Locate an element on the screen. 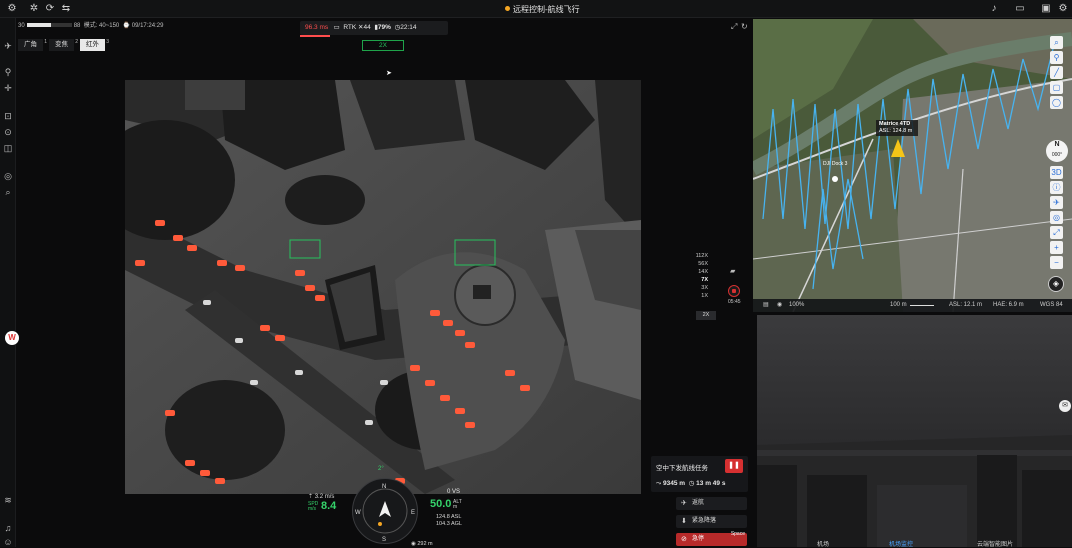  title-bar: ⚙ ✲ ⟳ ⇆ 远程控制-航线飞行 ♪ ▭ ▣ ⚙ is located at coordinates (536, 9).